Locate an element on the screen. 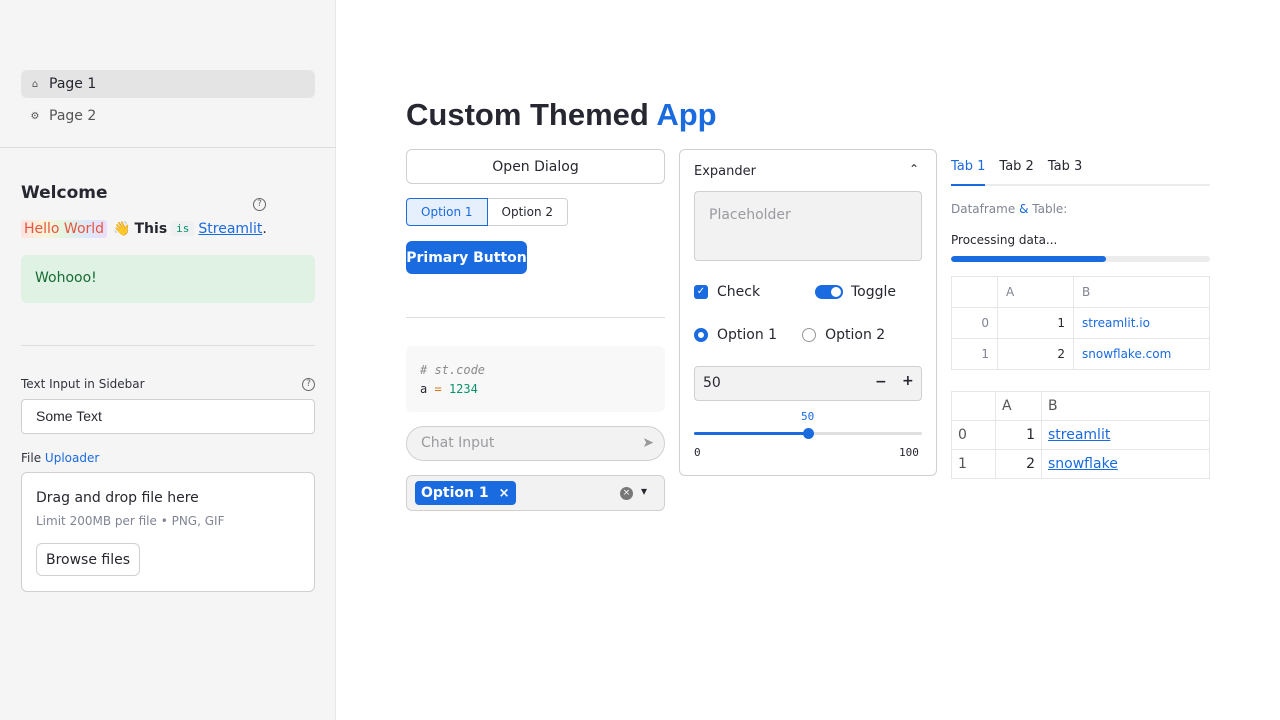 This screenshot has height=720, width=1280. page-title-accent: App is located at coordinates (686, 114).